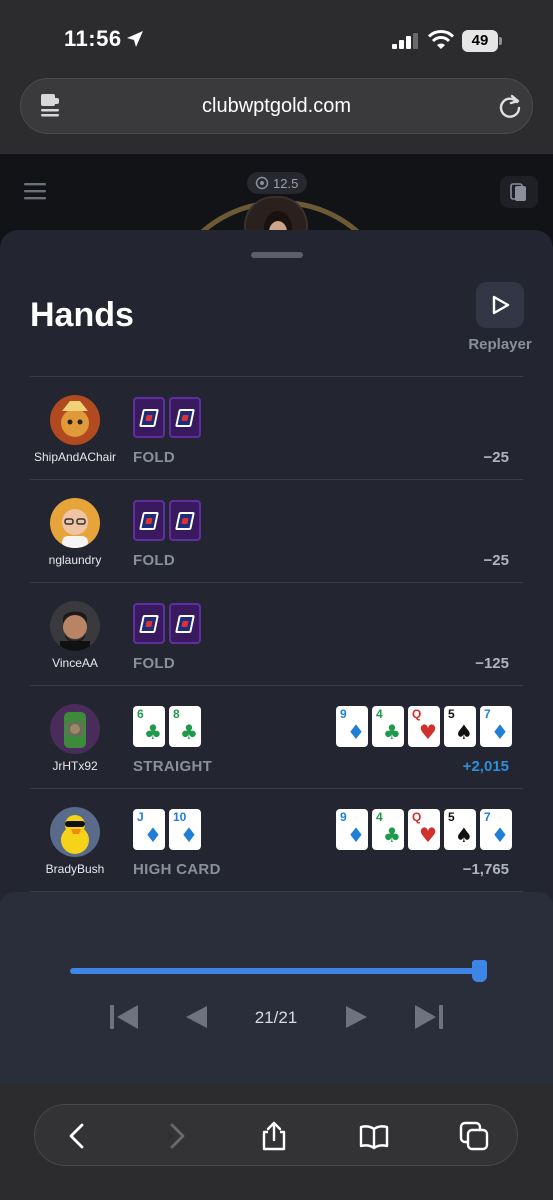 This screenshot has height=1200, width=553. Describe the element at coordinates (75, 457) in the screenshot. I see `player-name: ShipAndAChair` at that location.